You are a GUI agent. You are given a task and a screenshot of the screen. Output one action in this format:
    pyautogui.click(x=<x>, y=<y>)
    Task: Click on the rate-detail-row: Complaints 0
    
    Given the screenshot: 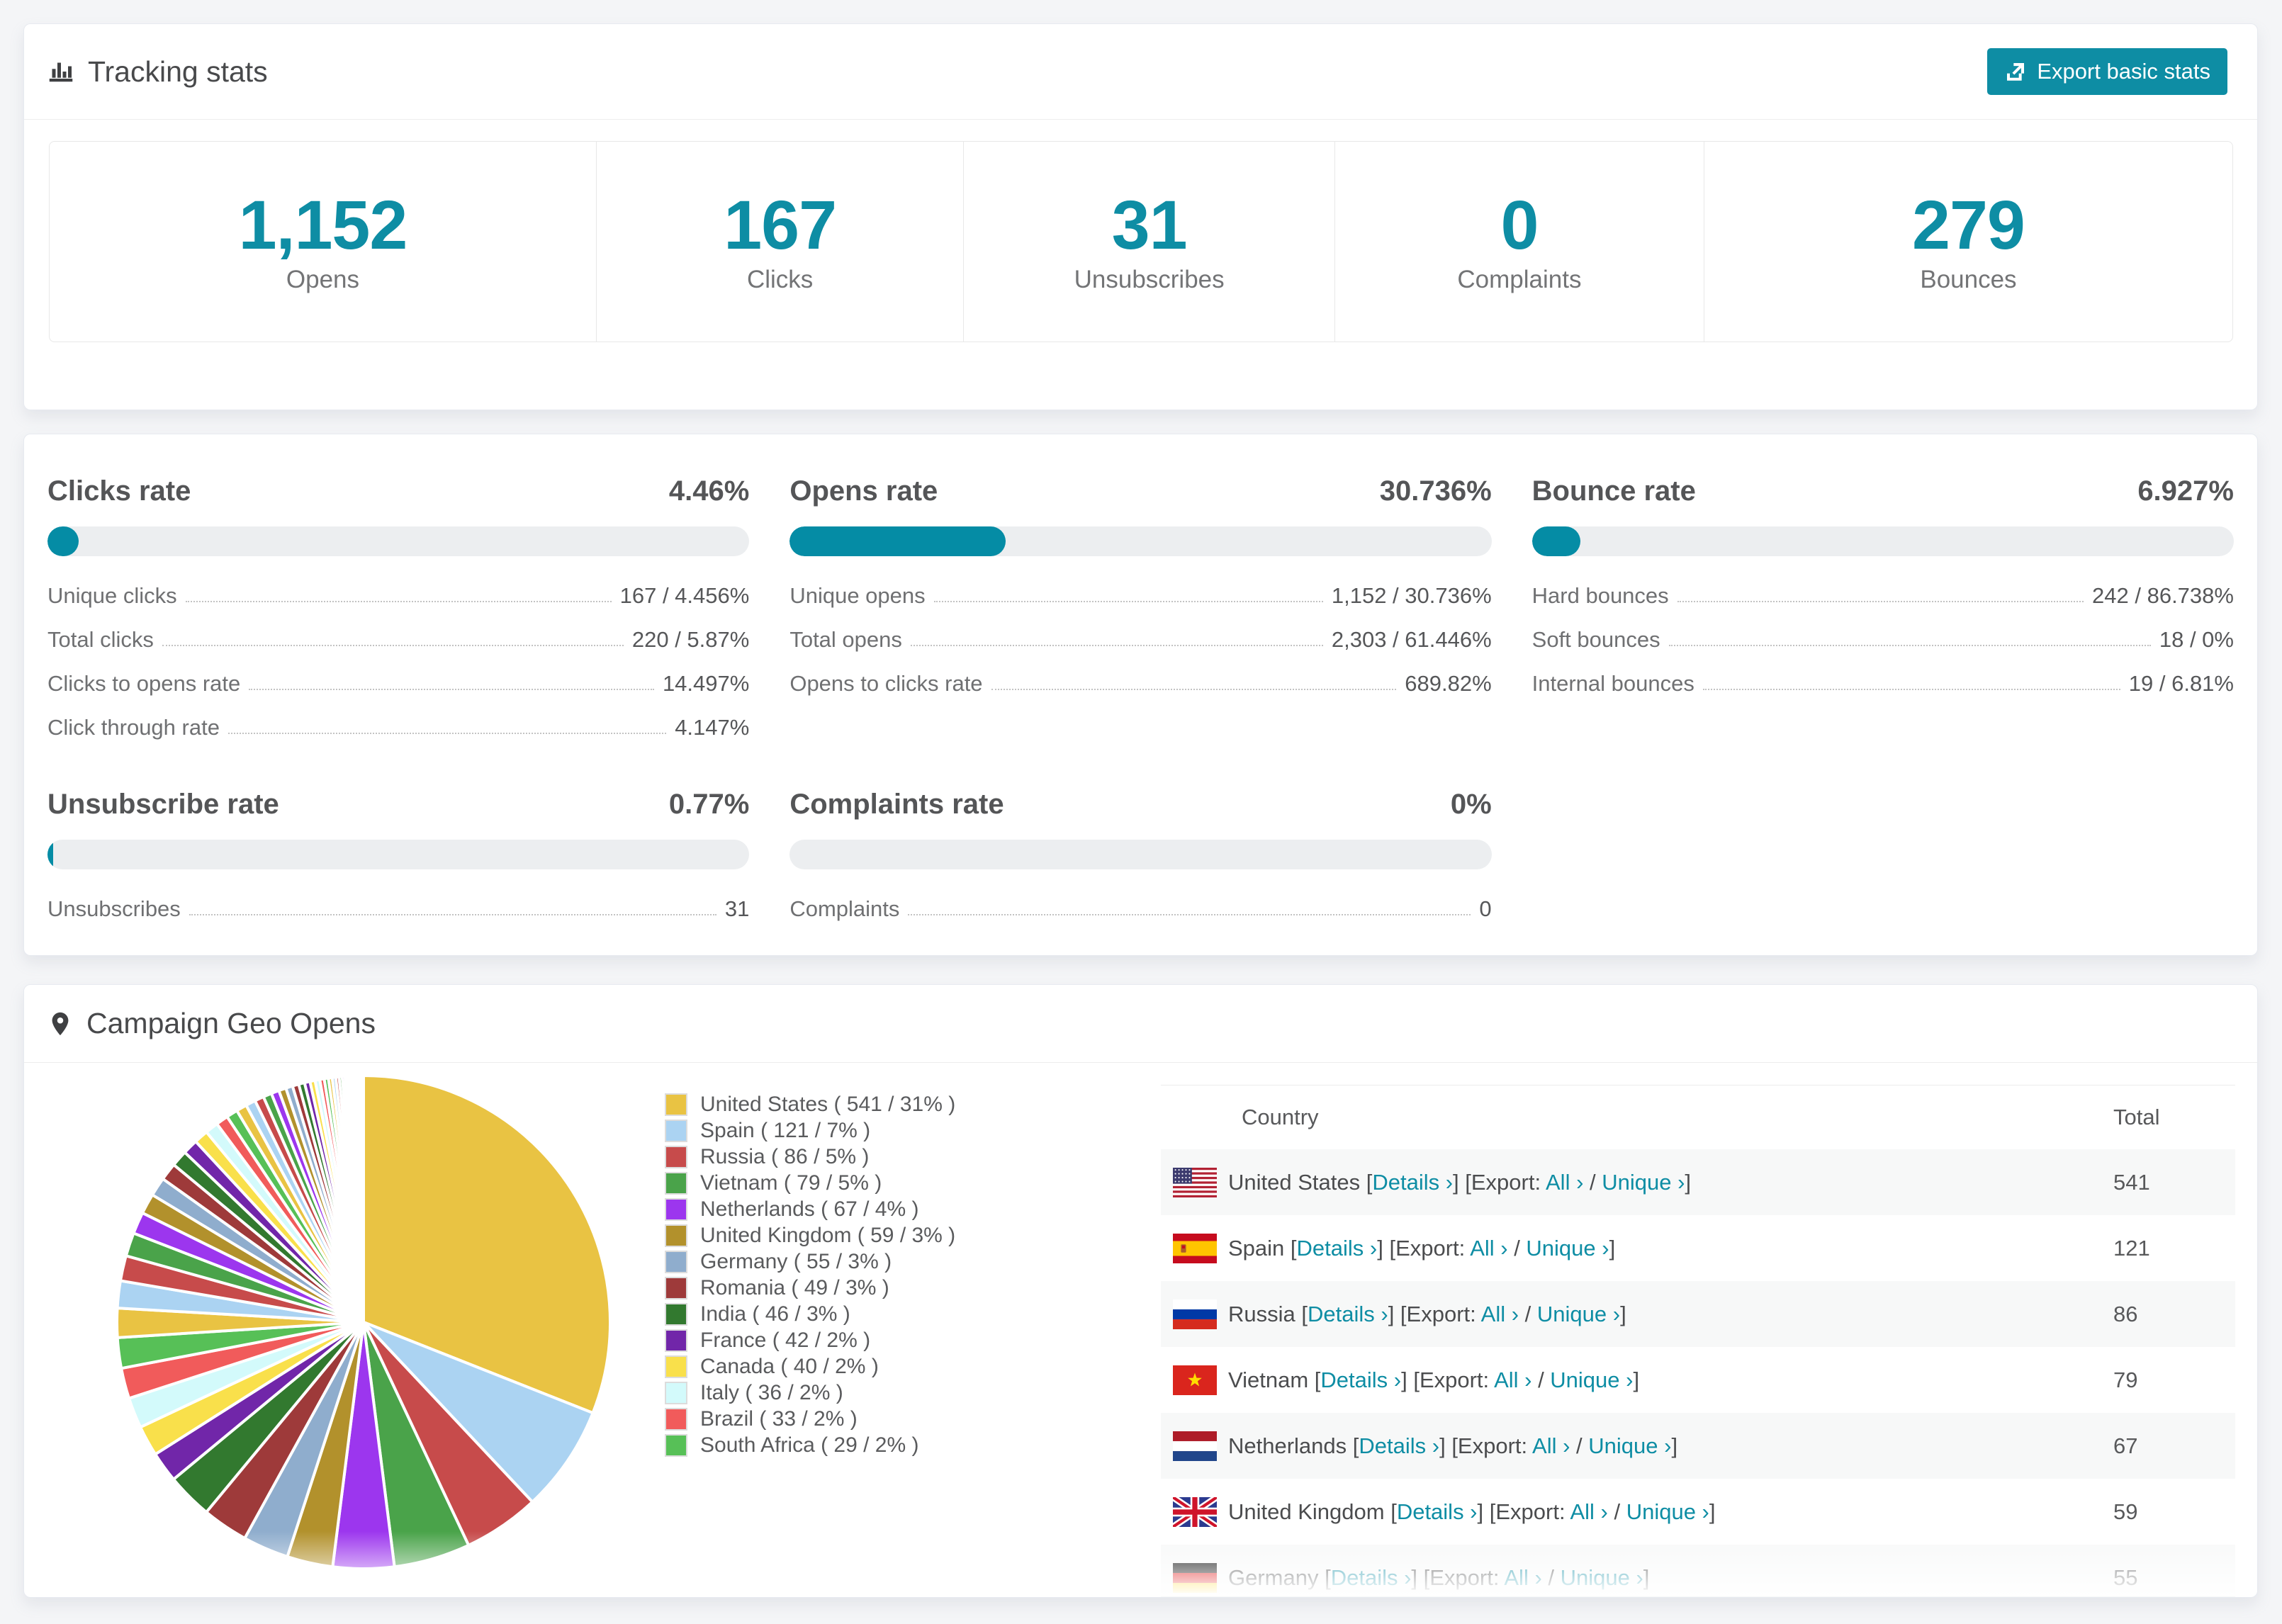 What is the action you would take?
    pyautogui.click(x=1140, y=909)
    